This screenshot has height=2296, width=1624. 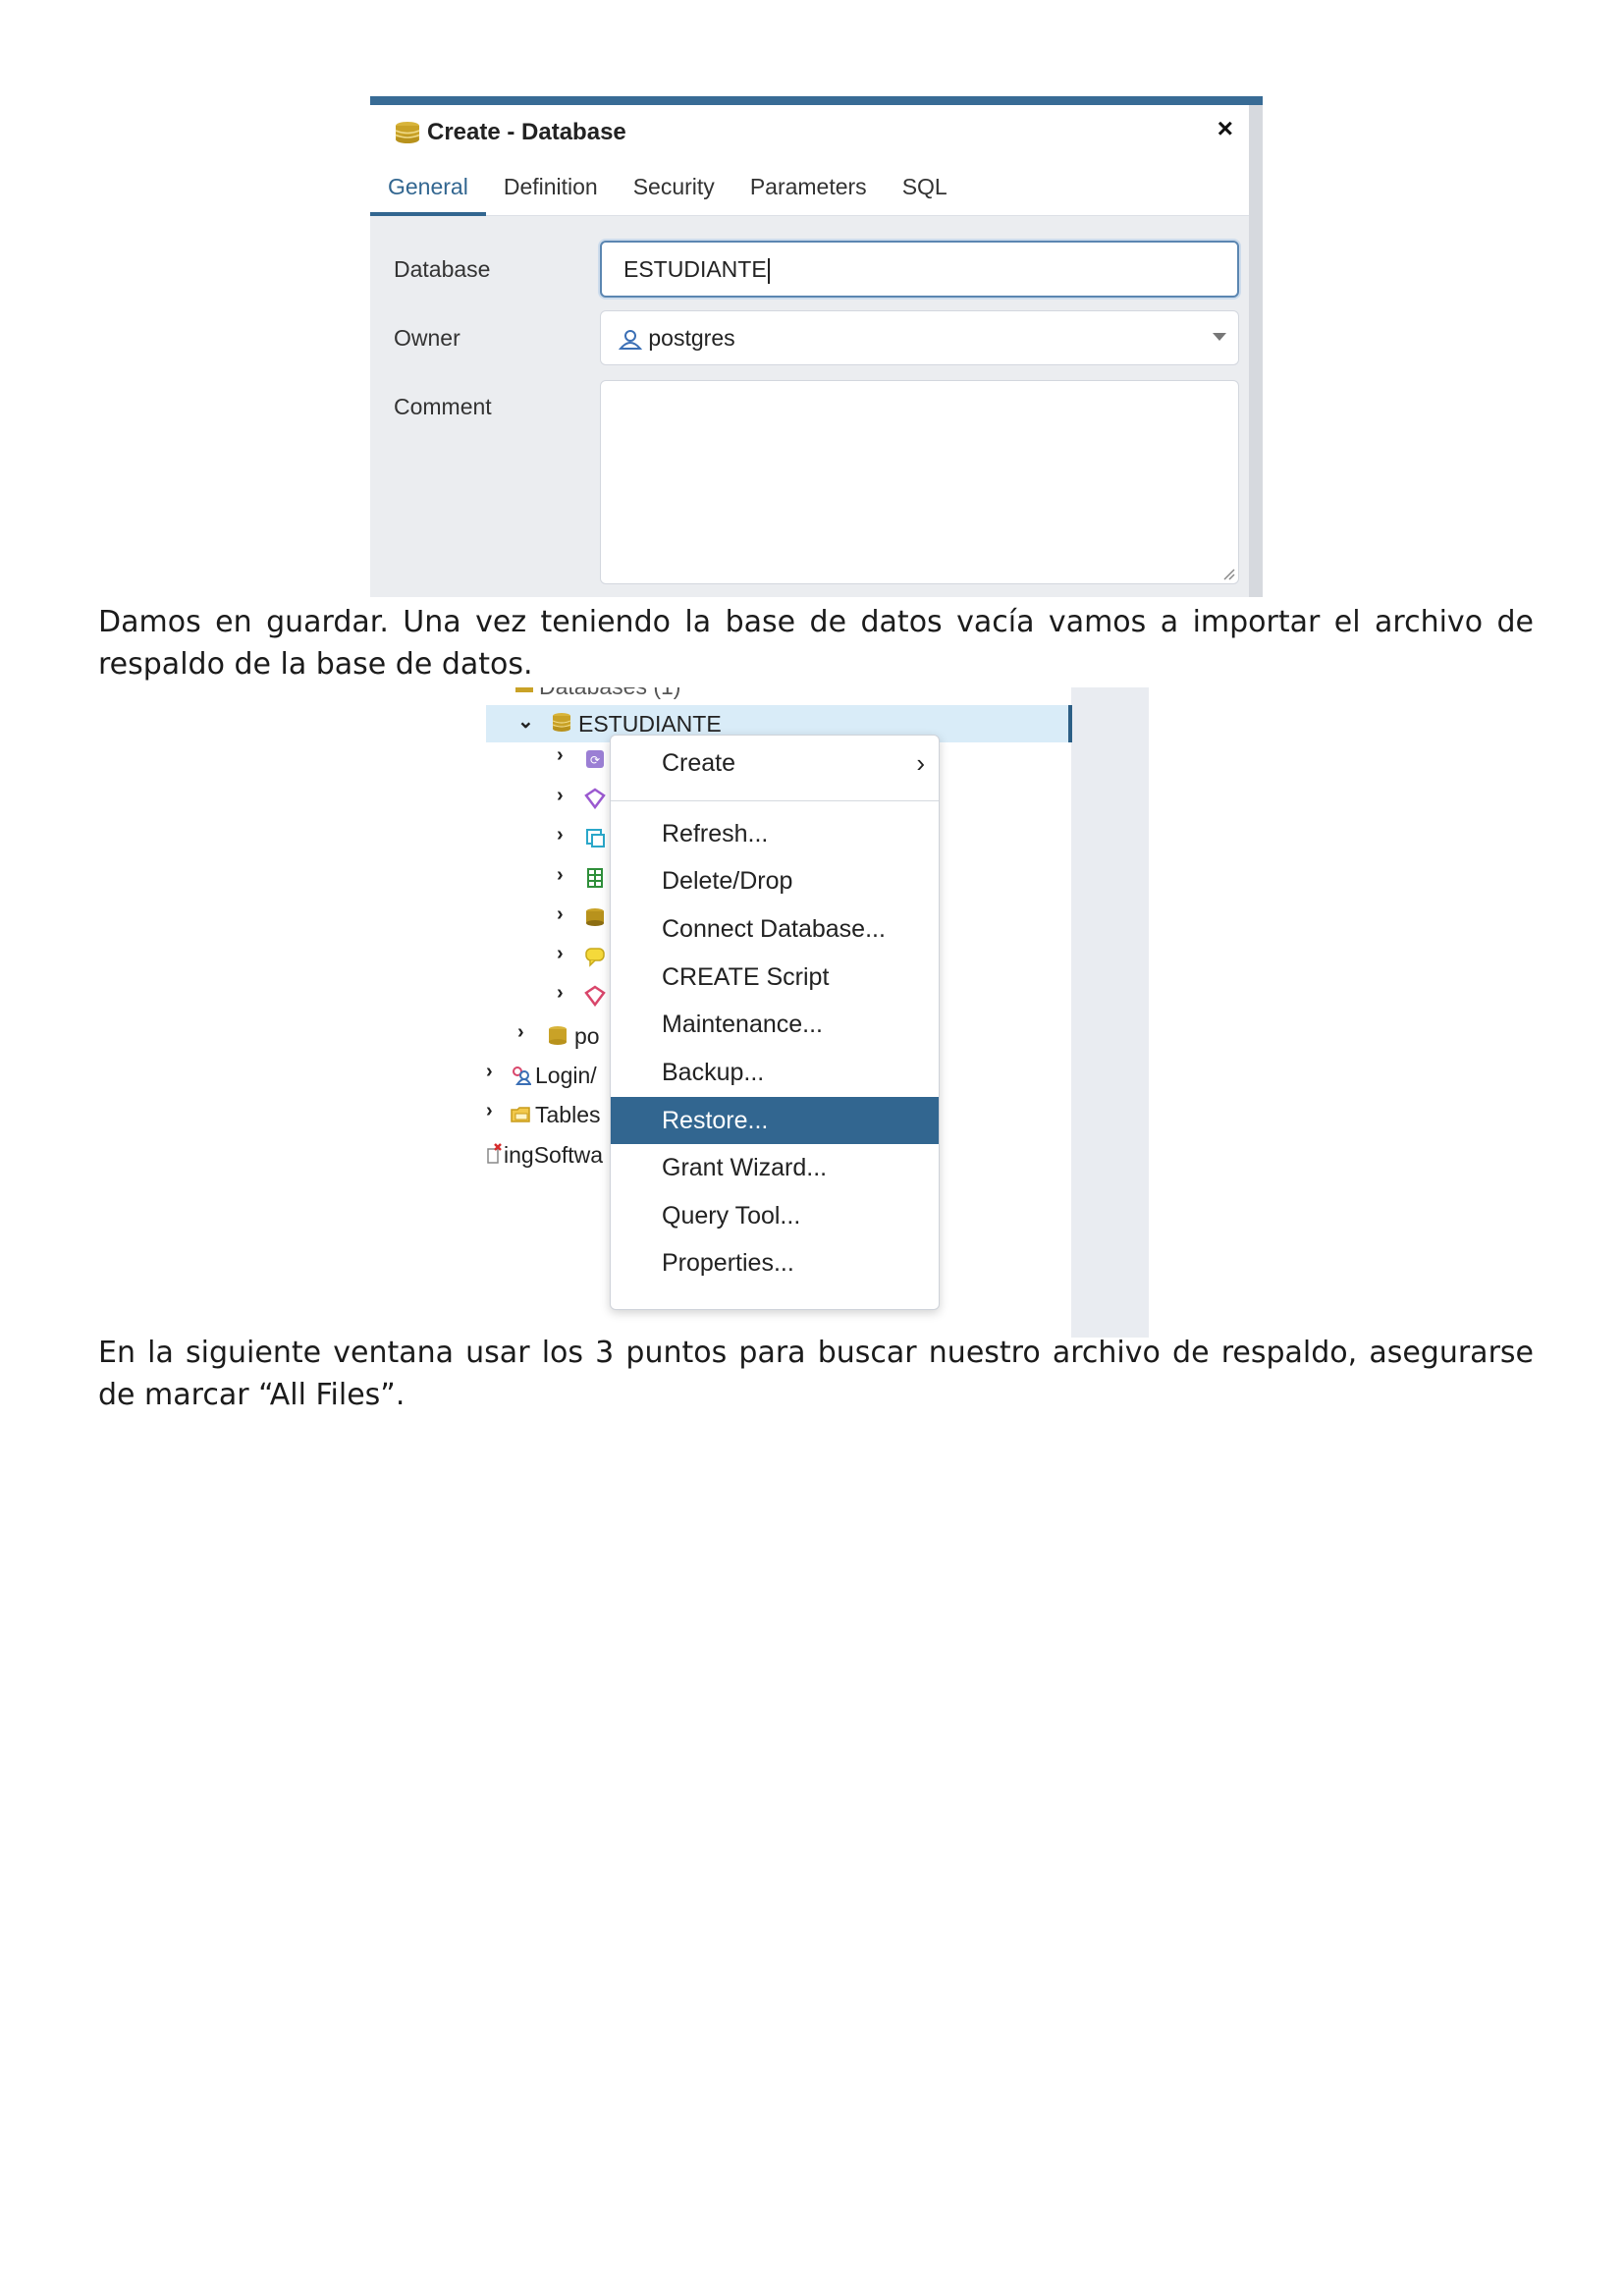 What do you see at coordinates (775, 800) in the screenshot?
I see `menu-divider` at bounding box center [775, 800].